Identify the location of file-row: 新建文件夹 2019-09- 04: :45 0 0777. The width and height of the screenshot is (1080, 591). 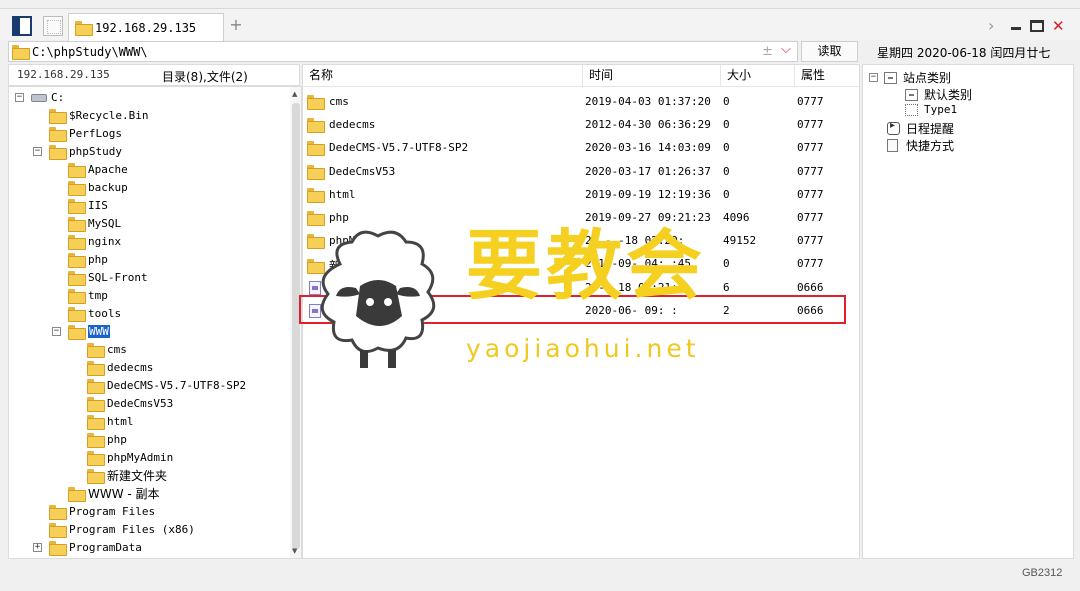
(581, 264).